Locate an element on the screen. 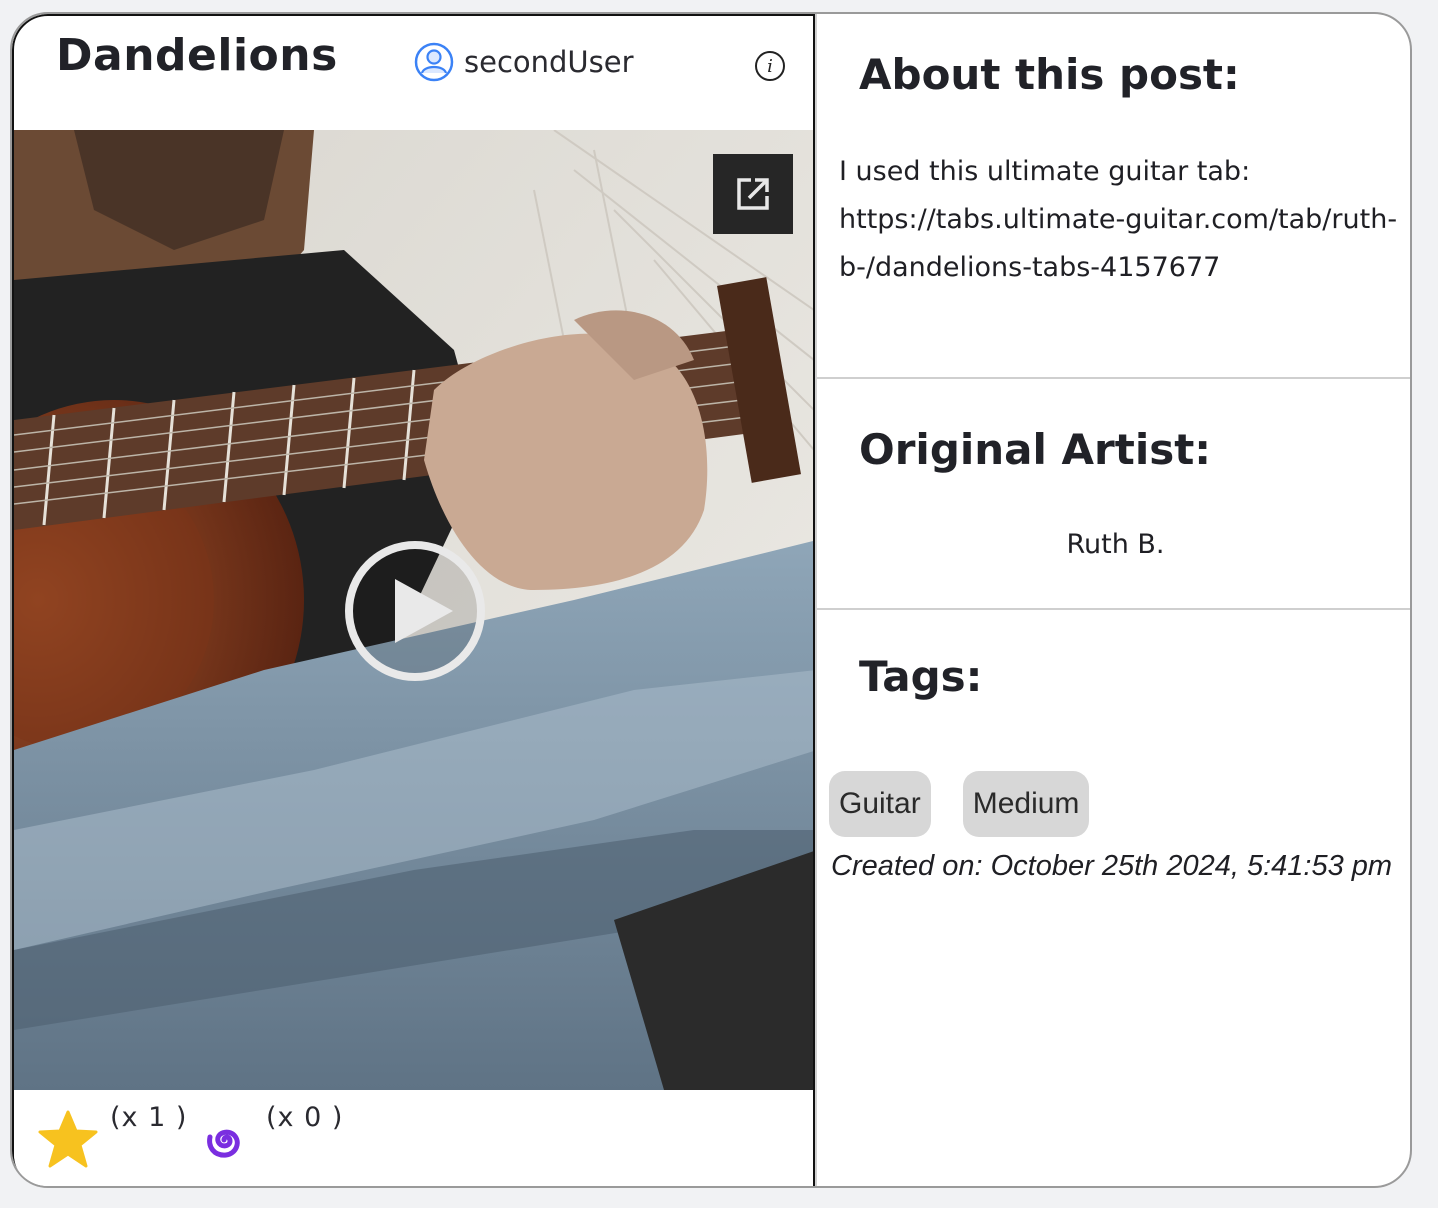 This screenshot has width=1438, height=1208. info-icon: i is located at coordinates (770, 66).